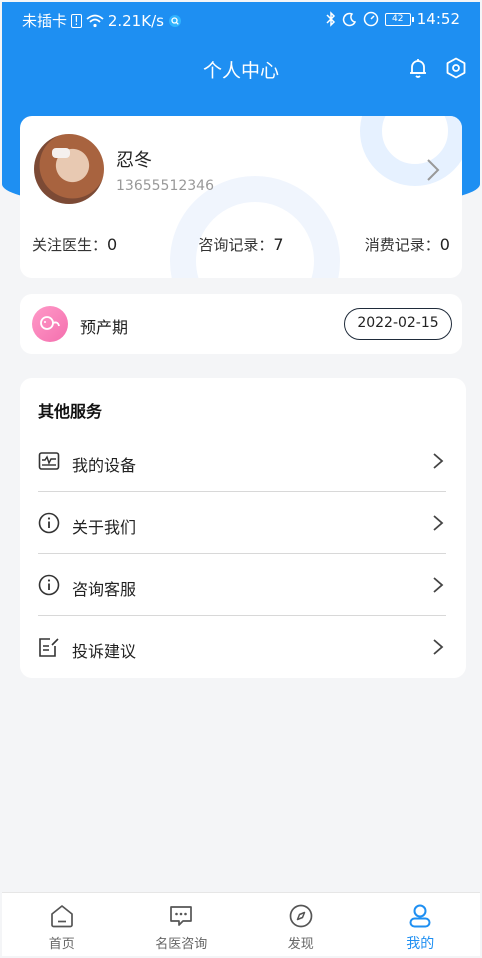  I want to click on user-phone: 13655512346, so click(165, 186).